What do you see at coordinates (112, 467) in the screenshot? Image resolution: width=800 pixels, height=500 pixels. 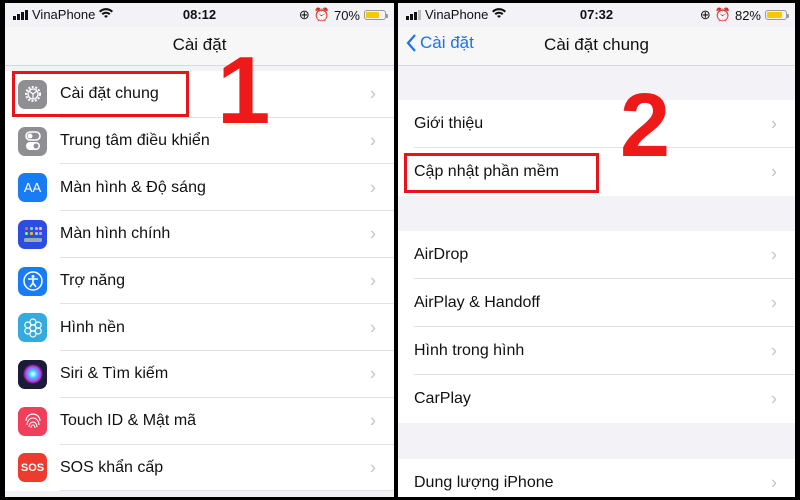 I see `item-label: SOS khẩn cấp` at bounding box center [112, 467].